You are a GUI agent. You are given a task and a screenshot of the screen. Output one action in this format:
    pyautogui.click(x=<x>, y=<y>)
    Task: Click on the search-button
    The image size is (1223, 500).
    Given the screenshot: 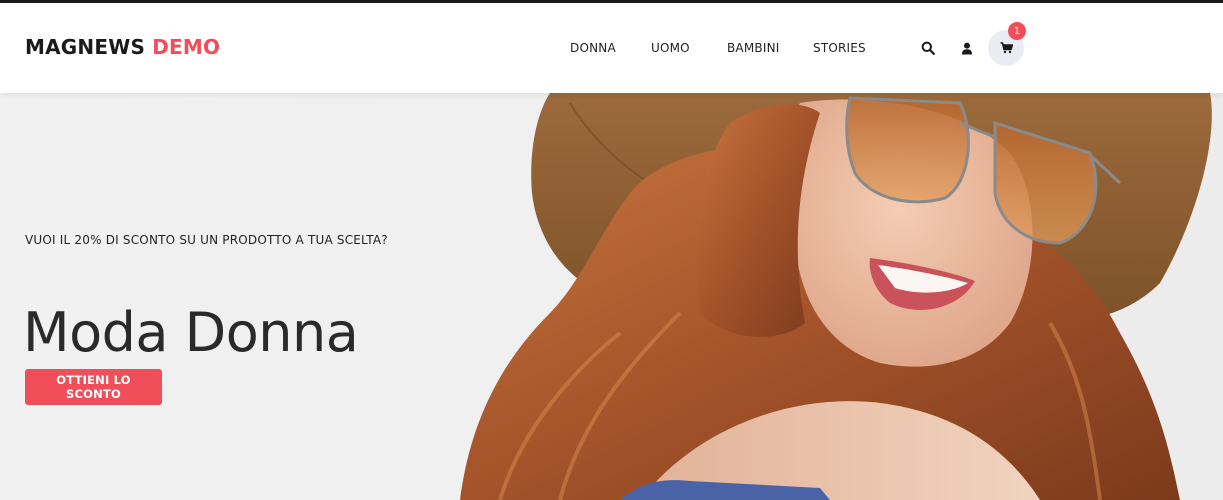 What is the action you would take?
    pyautogui.click(x=928, y=48)
    